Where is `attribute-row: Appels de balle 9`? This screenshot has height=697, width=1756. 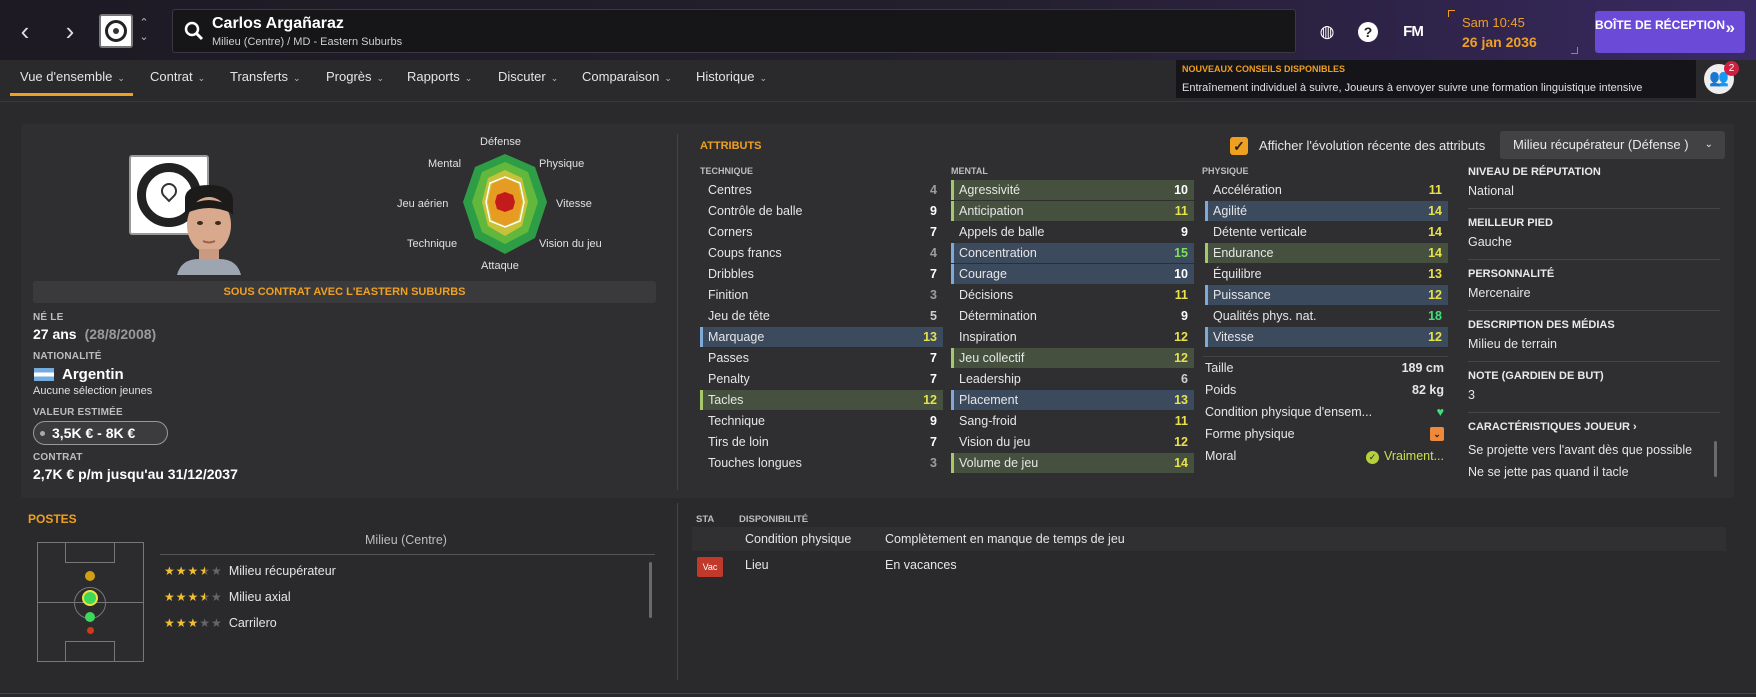
attribute-row: Appels de balle 9 is located at coordinates (1072, 232).